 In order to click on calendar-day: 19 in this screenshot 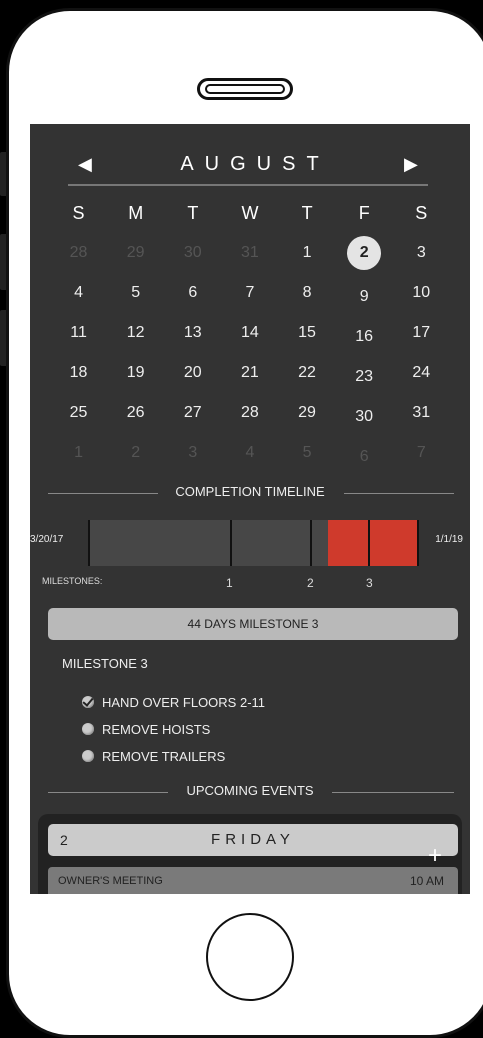, I will do `click(135, 374)`.